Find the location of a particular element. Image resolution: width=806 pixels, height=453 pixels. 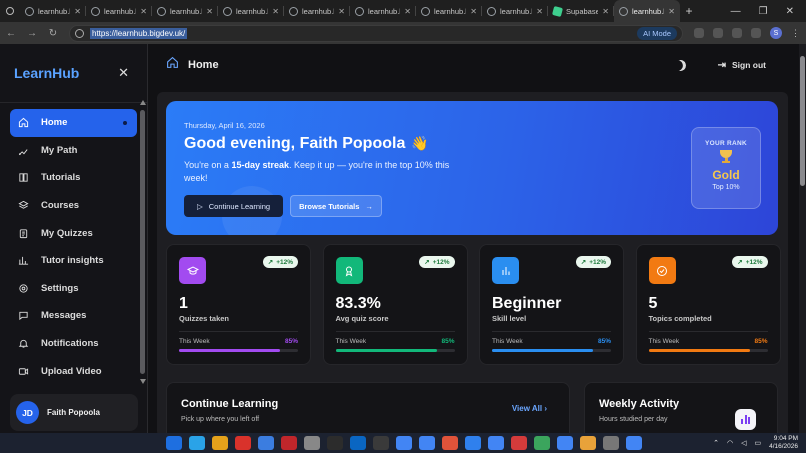

clock: 9:04 PM 4/16/2026 is located at coordinates (783, 443).